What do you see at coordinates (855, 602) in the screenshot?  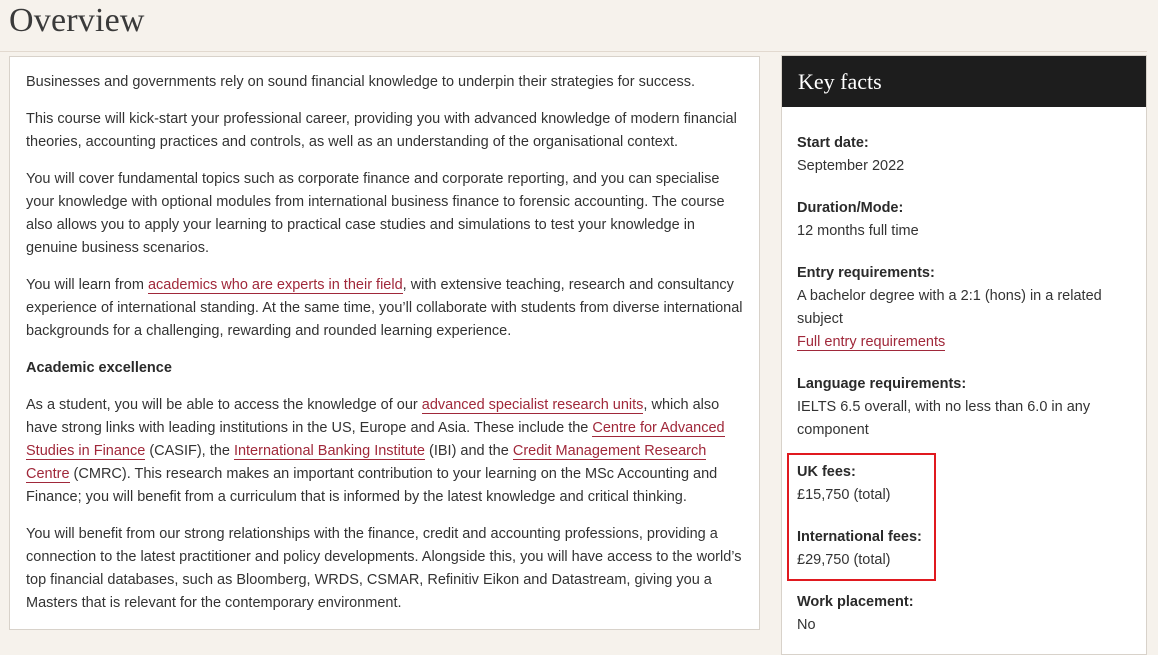 I see `fact-label: Work placement:` at bounding box center [855, 602].